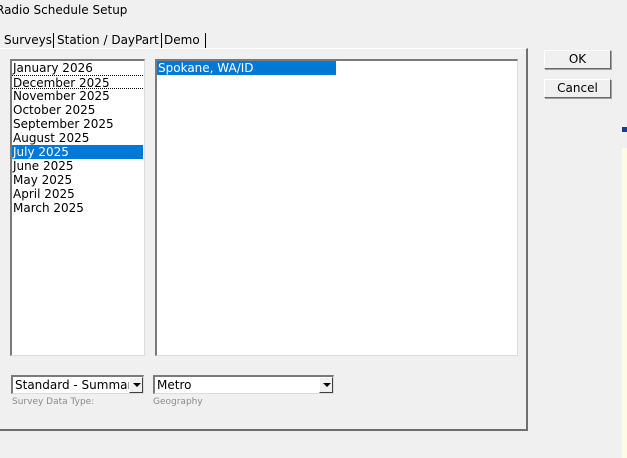 The width and height of the screenshot is (627, 458). Describe the element at coordinates (182, 40) in the screenshot. I see `tab-demo: Demo` at that location.